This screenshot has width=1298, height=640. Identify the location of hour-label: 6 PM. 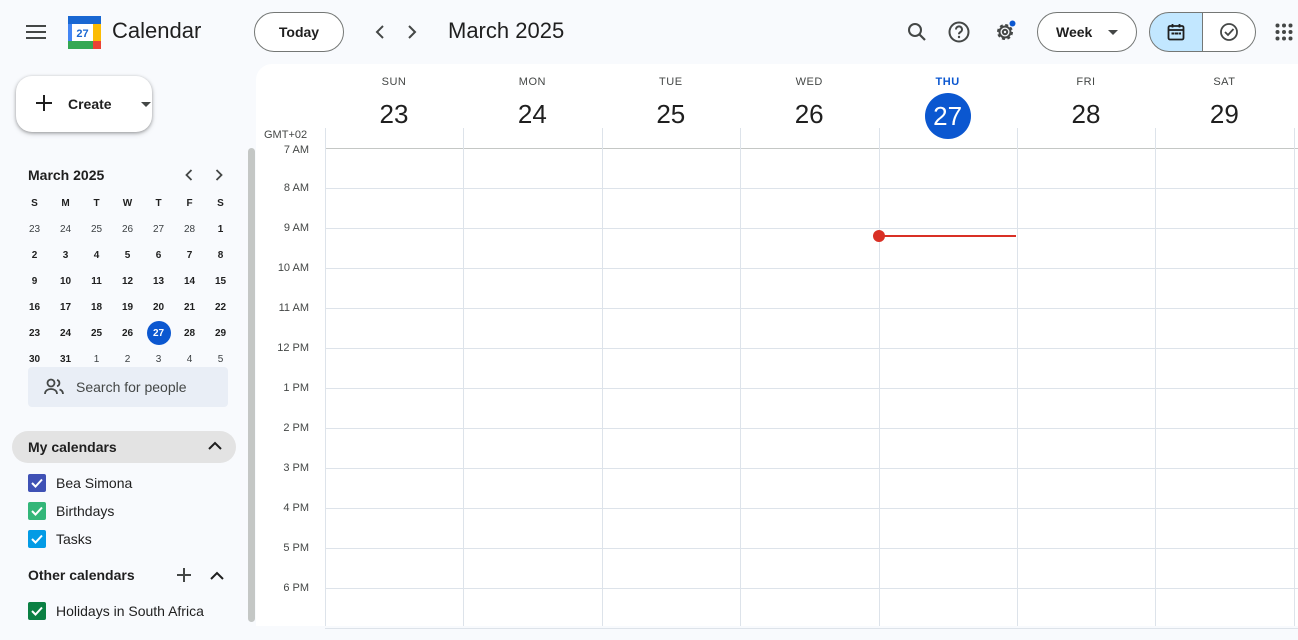
(296, 588).